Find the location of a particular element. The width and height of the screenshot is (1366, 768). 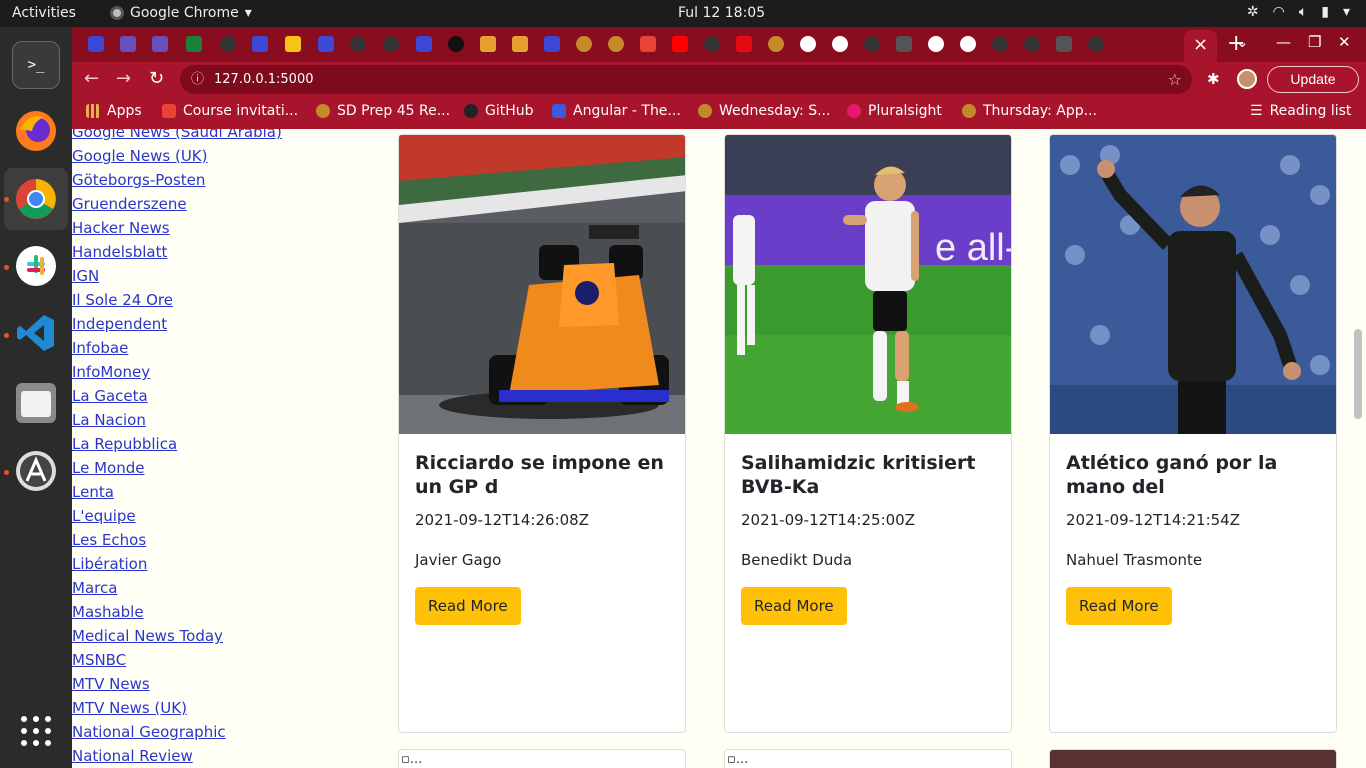

app-menu: Google Chrome ▾ is located at coordinates (181, 13).